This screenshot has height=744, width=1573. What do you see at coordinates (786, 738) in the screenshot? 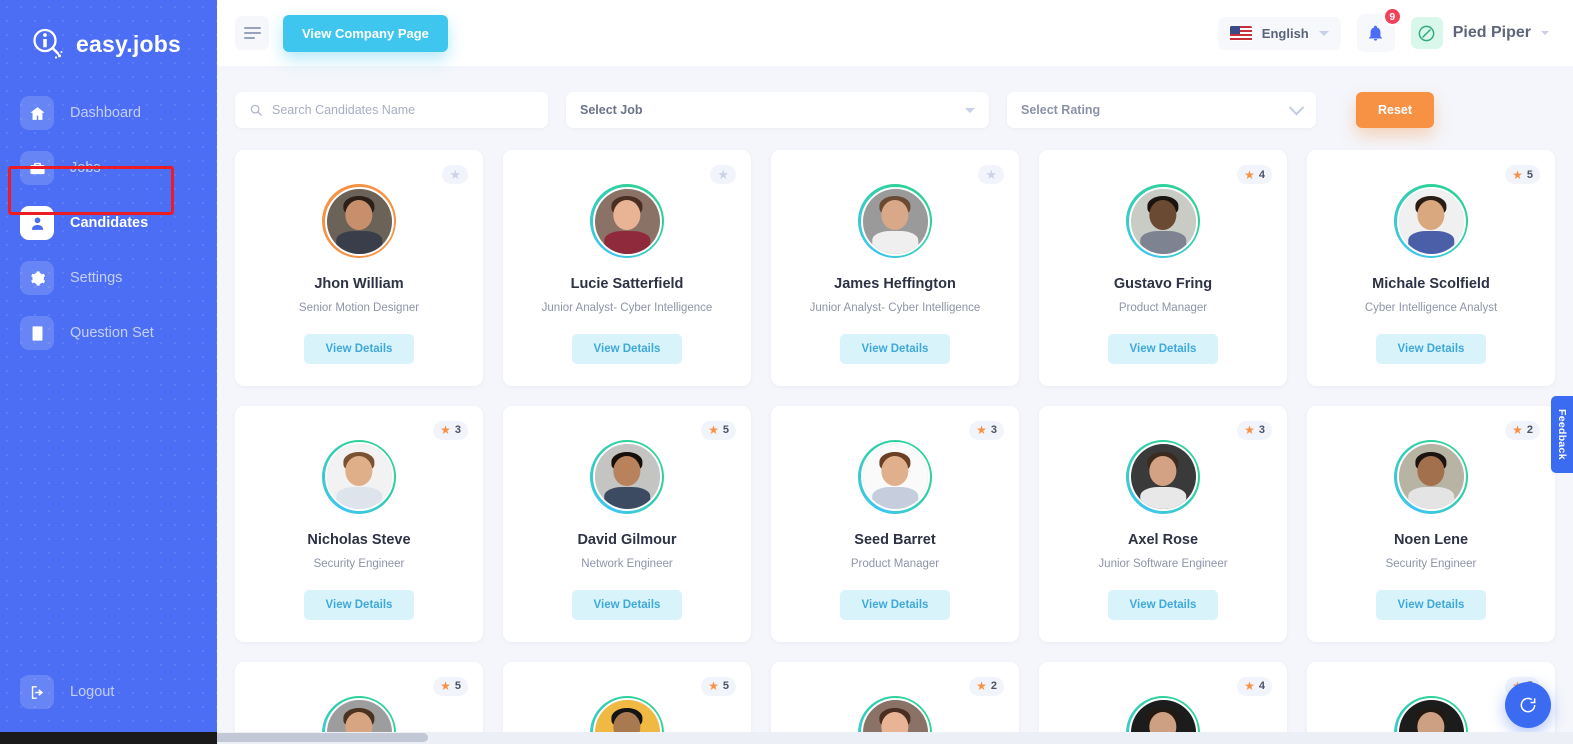
I see `horizontal-scrollbar` at bounding box center [786, 738].